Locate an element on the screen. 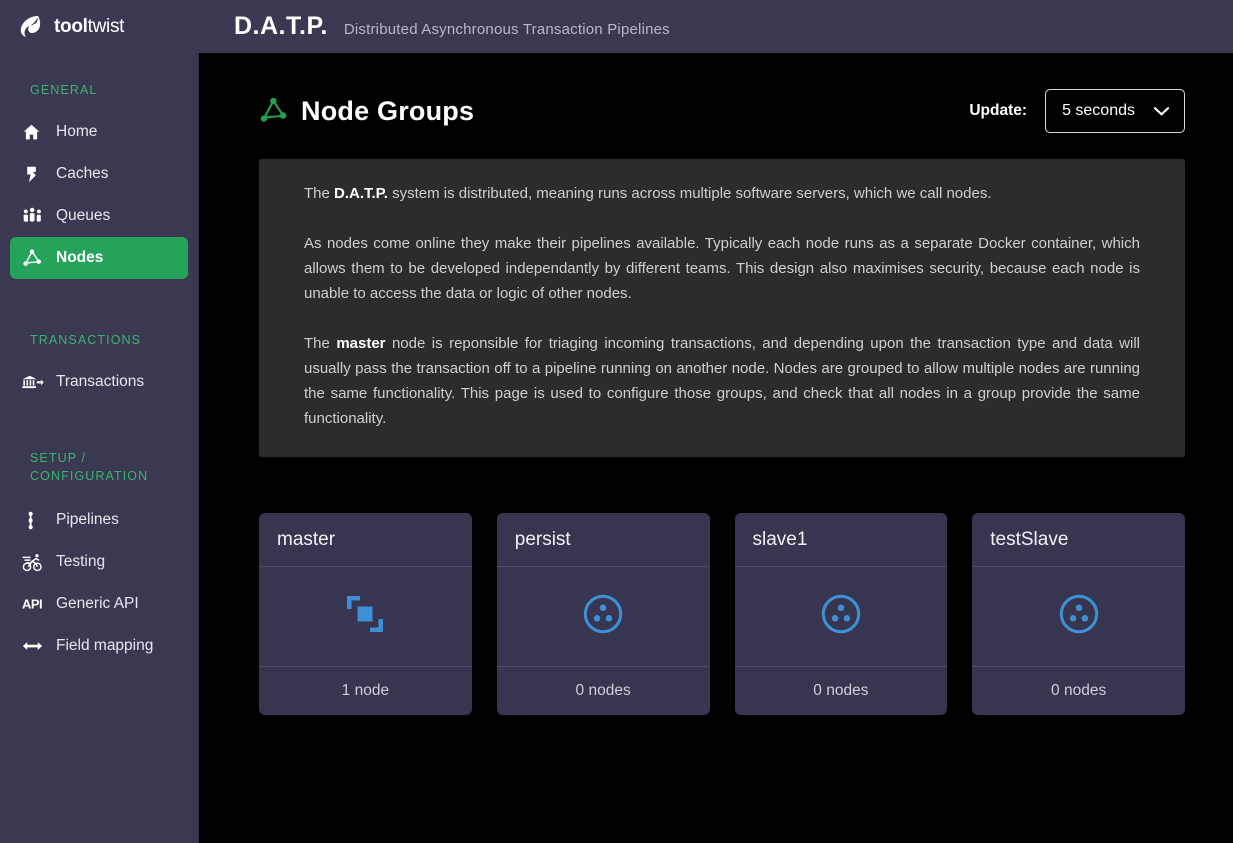 The image size is (1233, 843). clone-squares-icon is located at coordinates (365, 616).